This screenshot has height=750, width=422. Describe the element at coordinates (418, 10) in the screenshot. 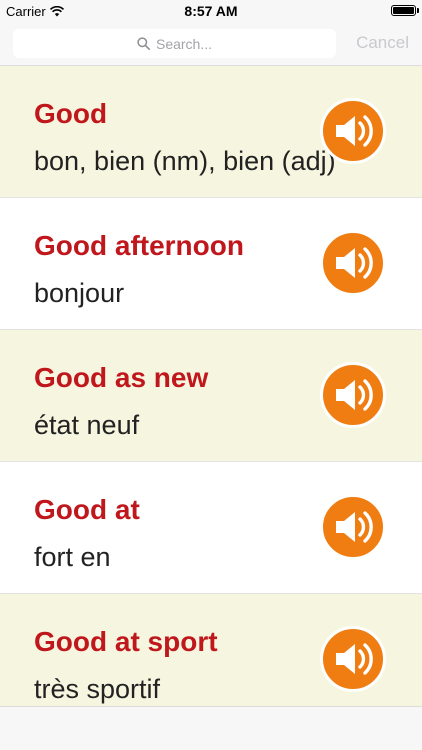

I see `battery-tip` at that location.